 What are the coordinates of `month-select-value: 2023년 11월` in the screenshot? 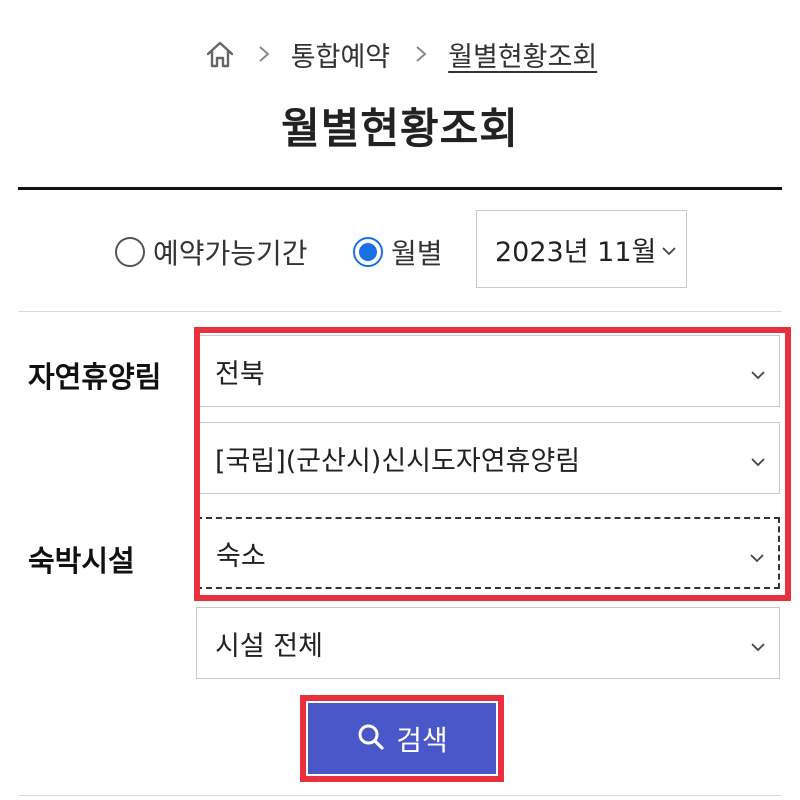 It's located at (576, 252).